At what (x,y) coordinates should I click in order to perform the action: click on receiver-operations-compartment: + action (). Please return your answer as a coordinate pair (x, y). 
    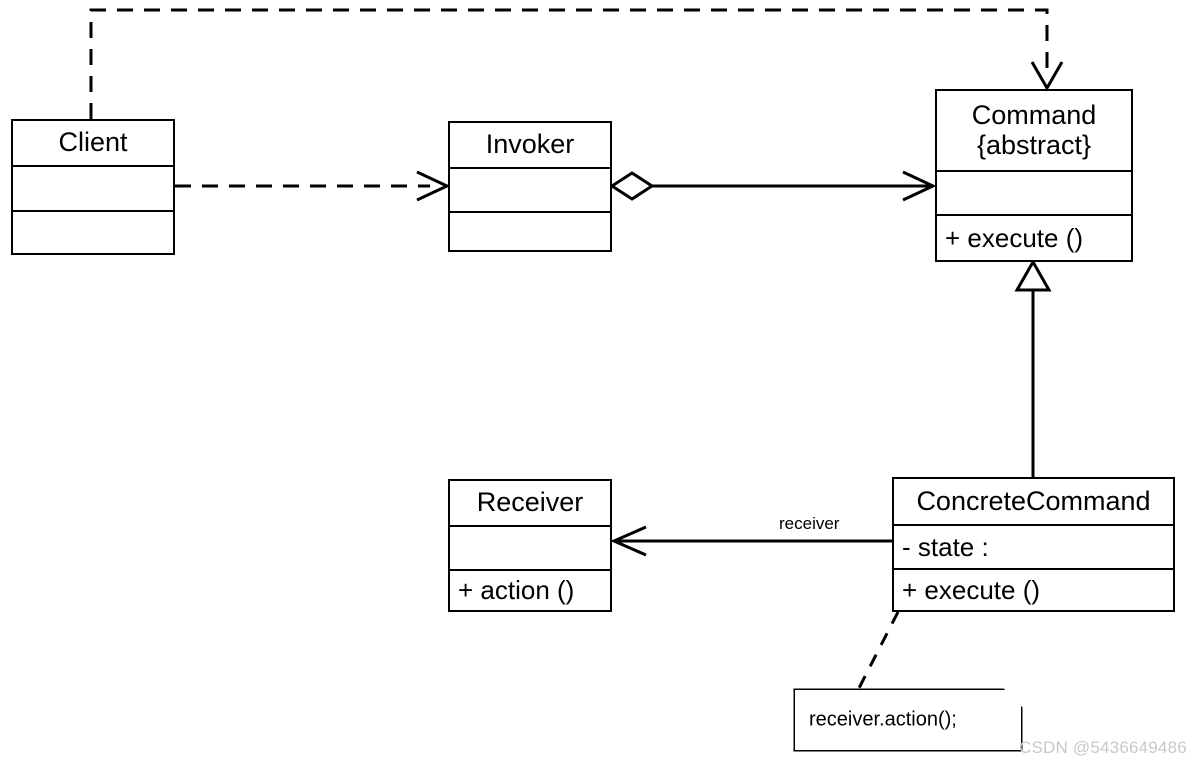
    Looking at the image, I should click on (530, 589).